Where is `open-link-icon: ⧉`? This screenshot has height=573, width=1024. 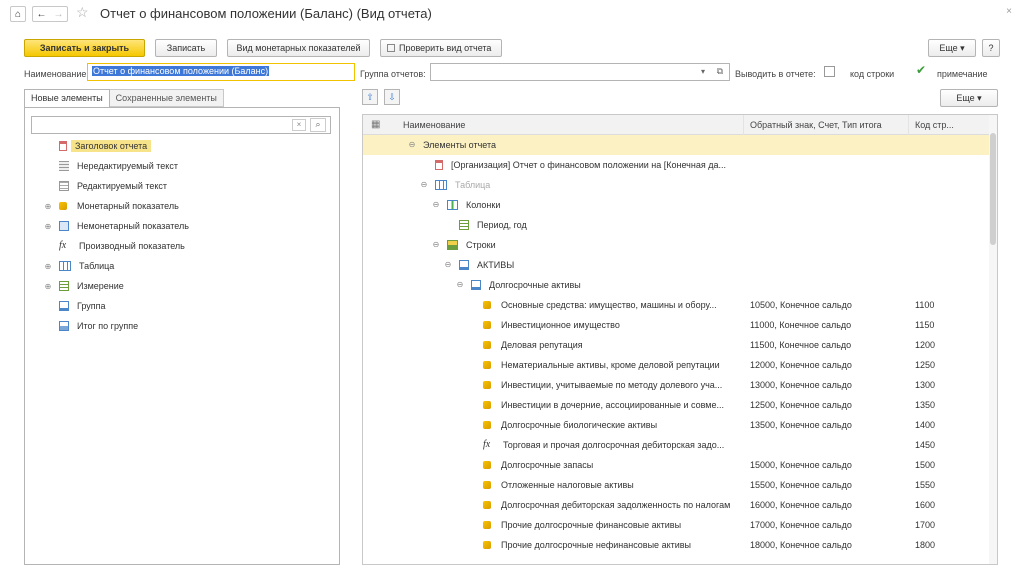 open-link-icon: ⧉ is located at coordinates (720, 71).